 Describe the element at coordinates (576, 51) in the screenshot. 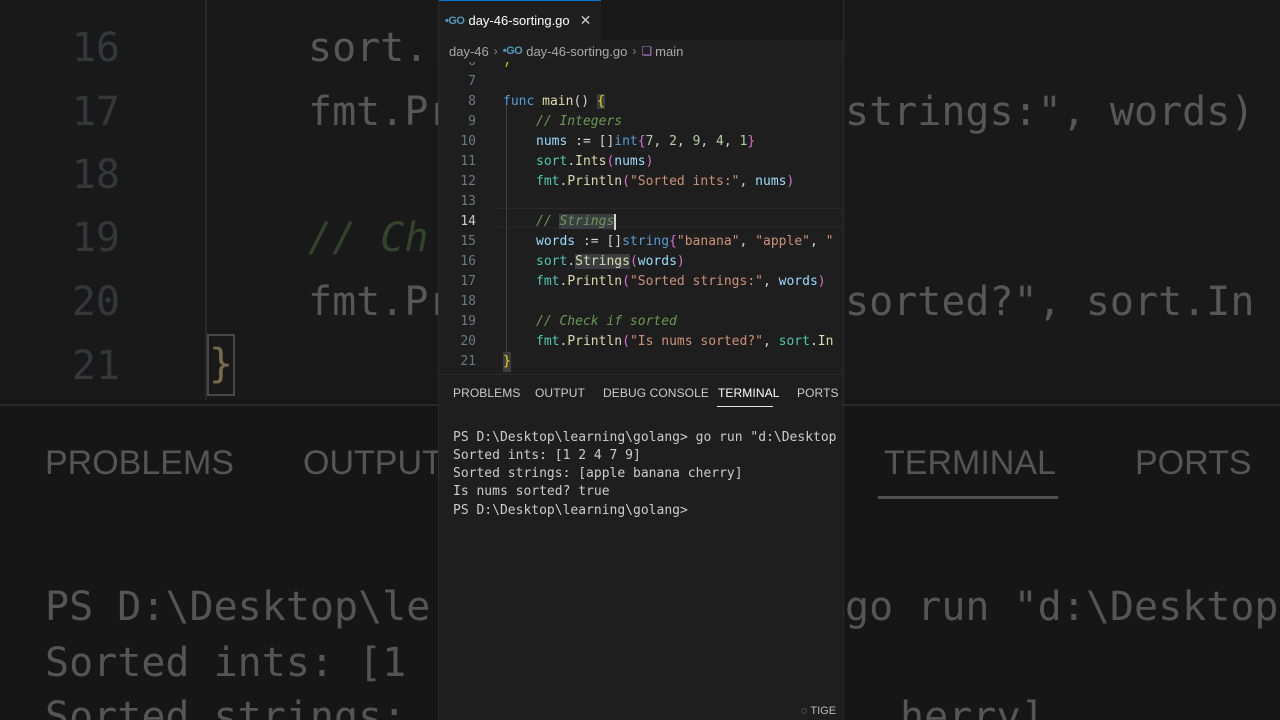

I see `breadcrumb-file: day-46-sorting.go` at that location.